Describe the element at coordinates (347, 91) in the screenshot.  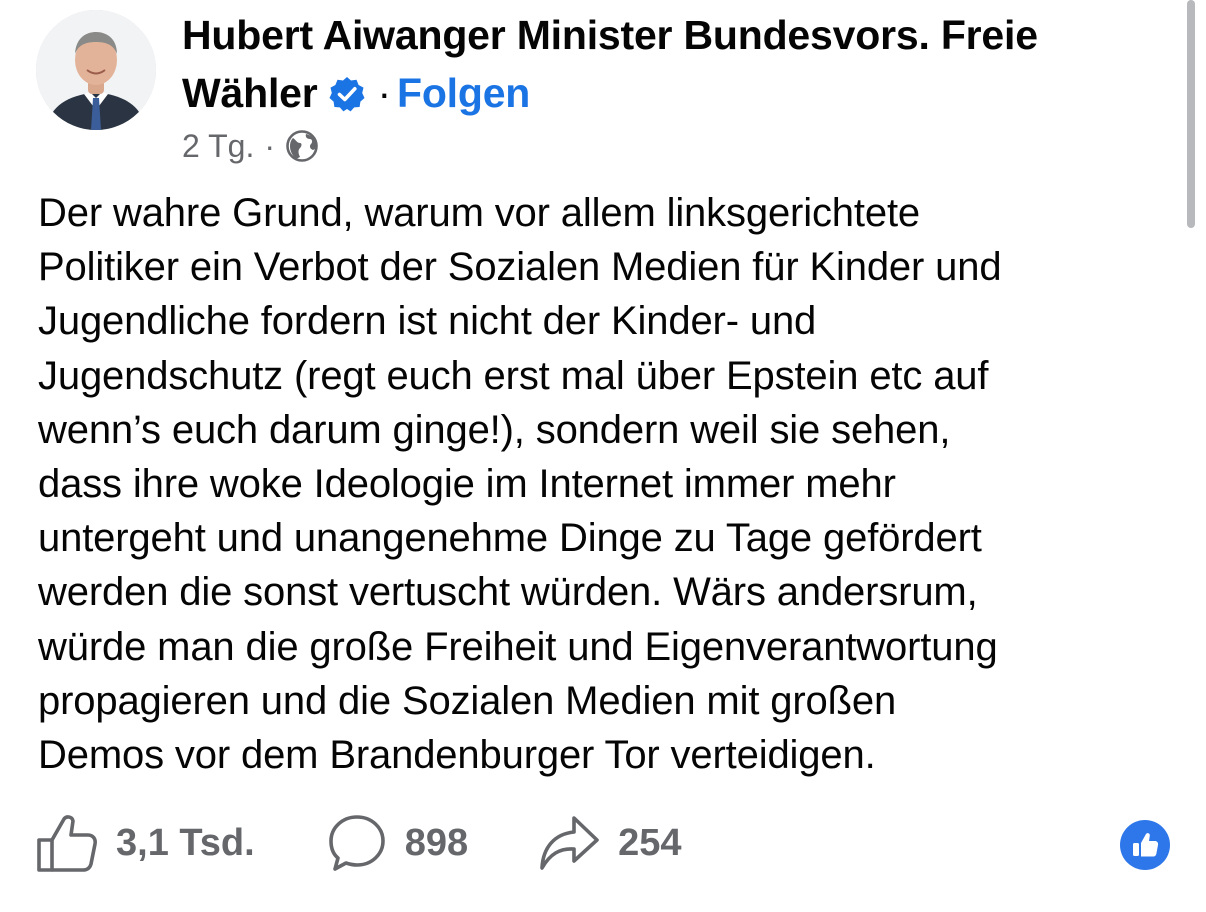
I see `verified-badge-icon` at that location.